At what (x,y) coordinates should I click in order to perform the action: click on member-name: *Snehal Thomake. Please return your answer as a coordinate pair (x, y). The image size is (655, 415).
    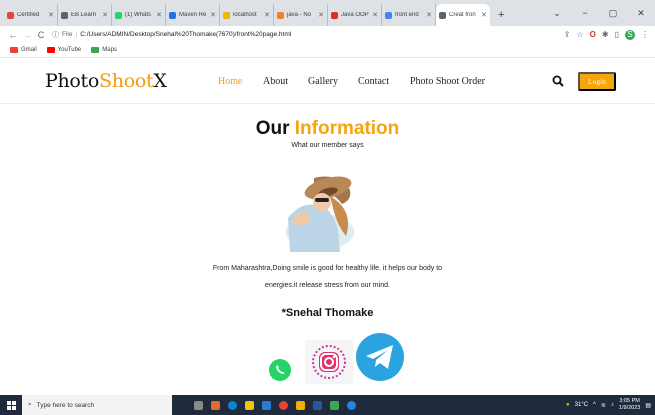
    Looking at the image, I should click on (327, 313).